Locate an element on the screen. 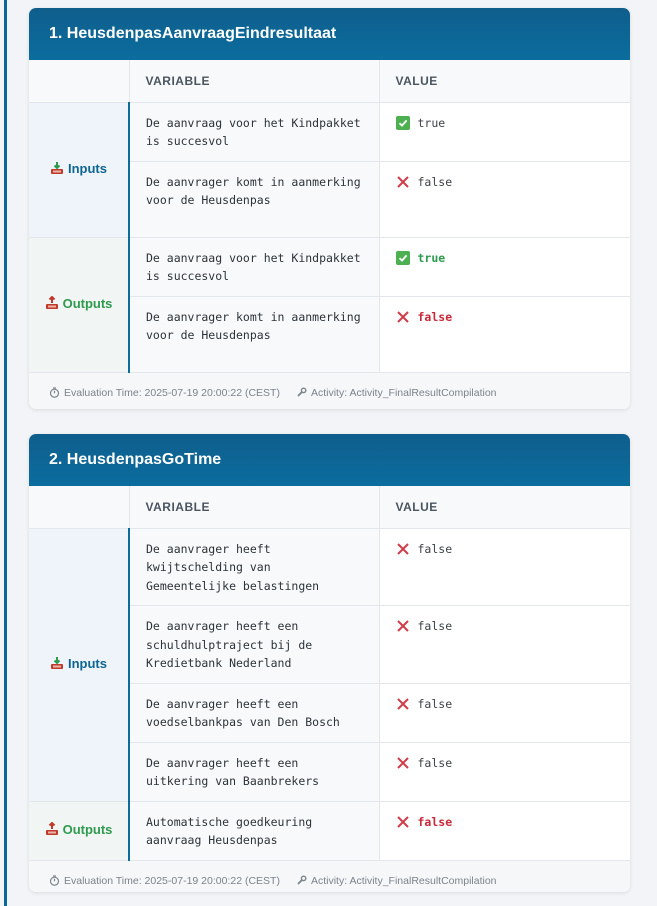 The width and height of the screenshot is (657, 906). card-title: 2. HeusdenpasGoTime is located at coordinates (329, 460).